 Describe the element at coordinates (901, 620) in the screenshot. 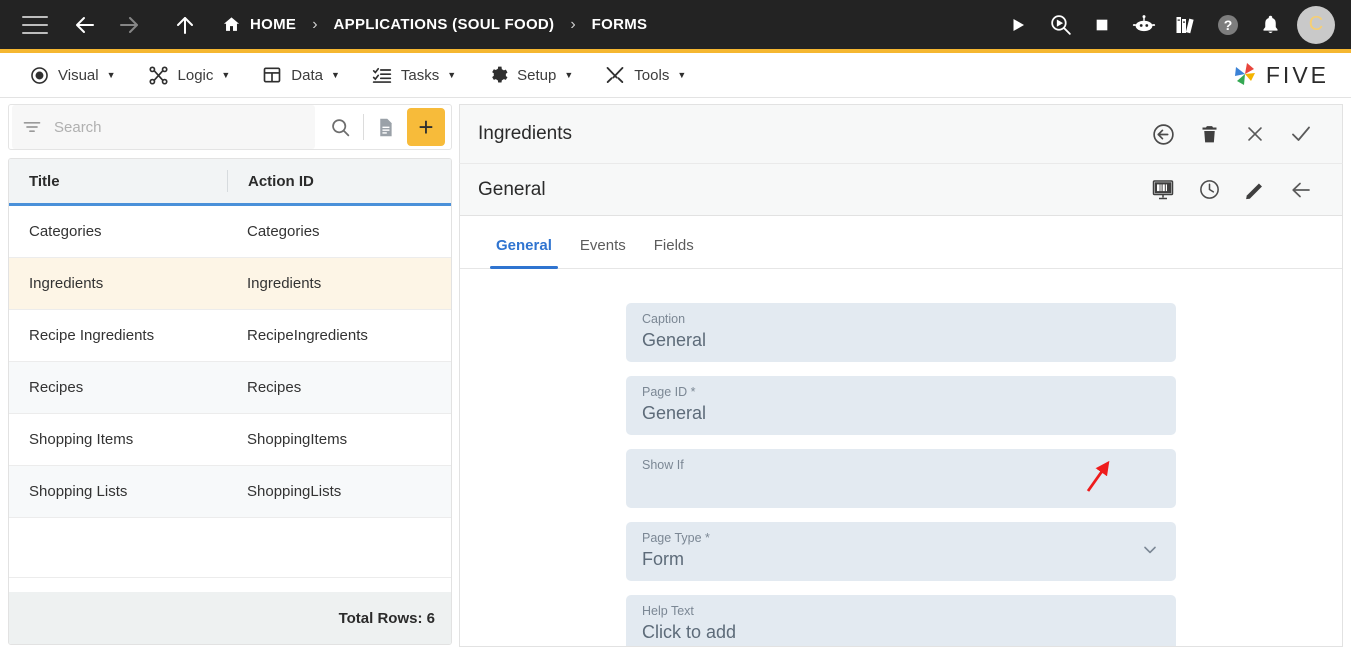

I see `field-help-text: Help Text Click to add` at that location.